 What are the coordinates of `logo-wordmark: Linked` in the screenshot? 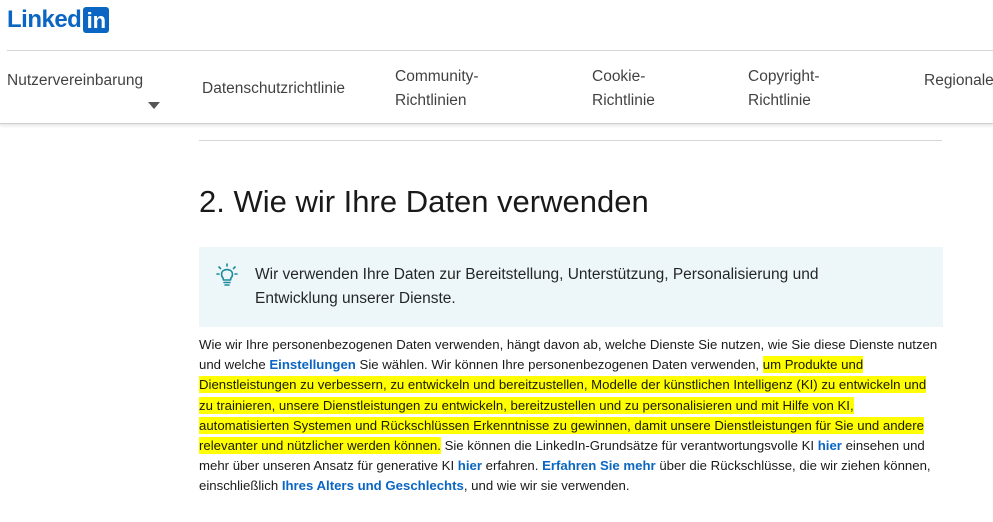 It's located at (44, 19).